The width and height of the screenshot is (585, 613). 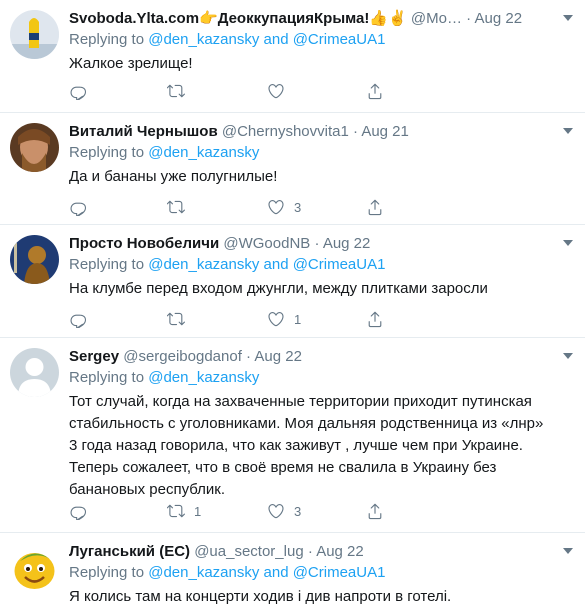 I want to click on like-count: 1, so click(x=298, y=319).